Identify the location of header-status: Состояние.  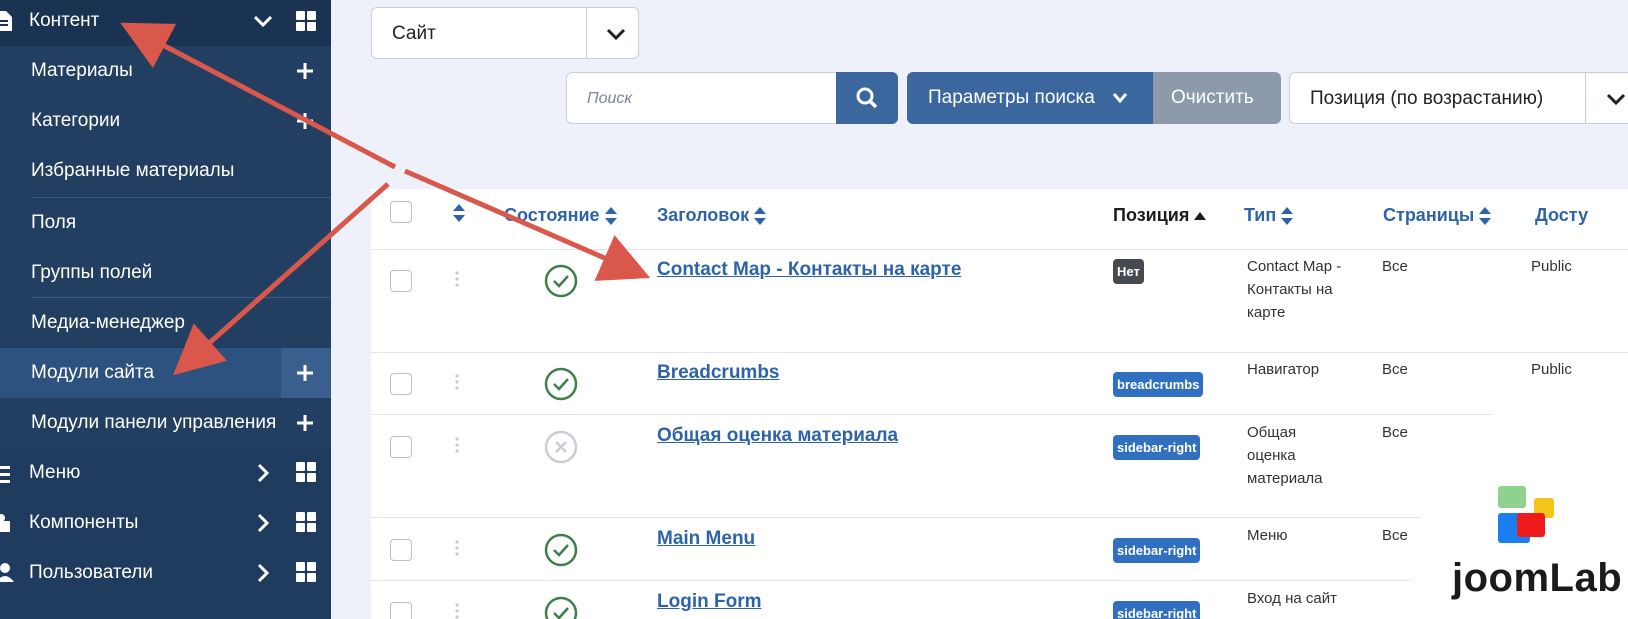
(561, 215).